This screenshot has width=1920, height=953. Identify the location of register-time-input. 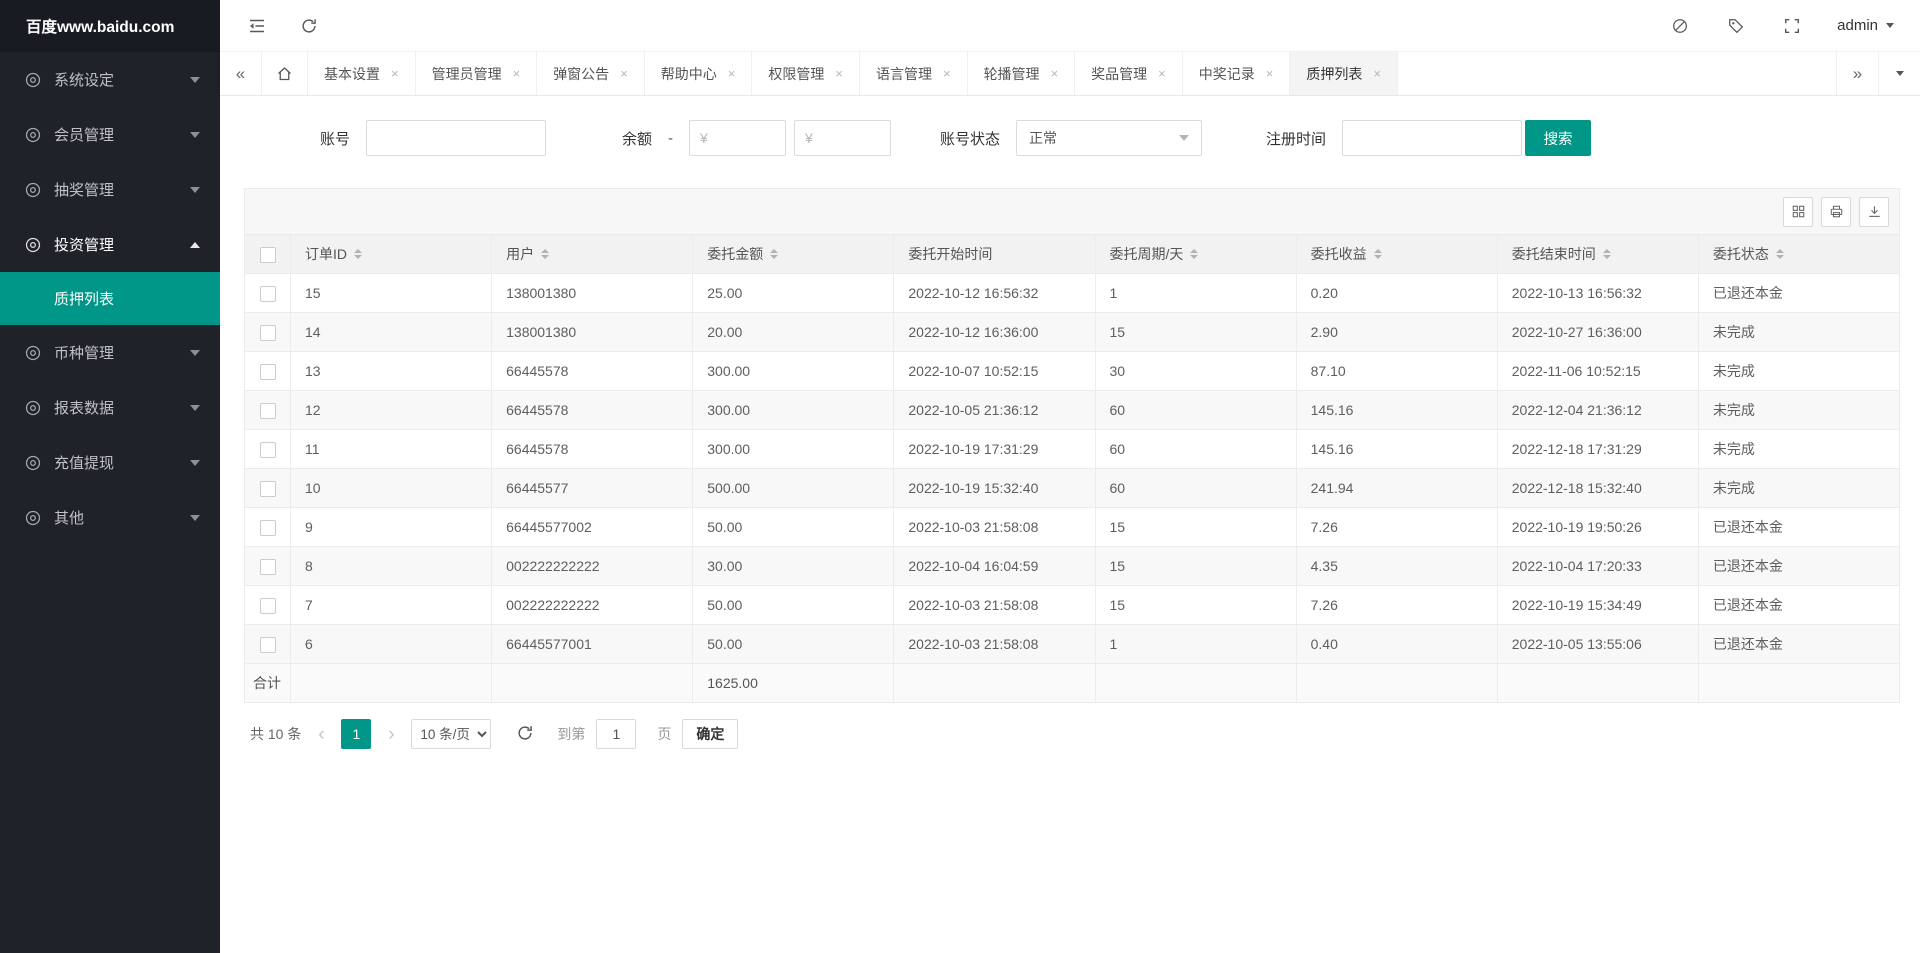
(1432, 138).